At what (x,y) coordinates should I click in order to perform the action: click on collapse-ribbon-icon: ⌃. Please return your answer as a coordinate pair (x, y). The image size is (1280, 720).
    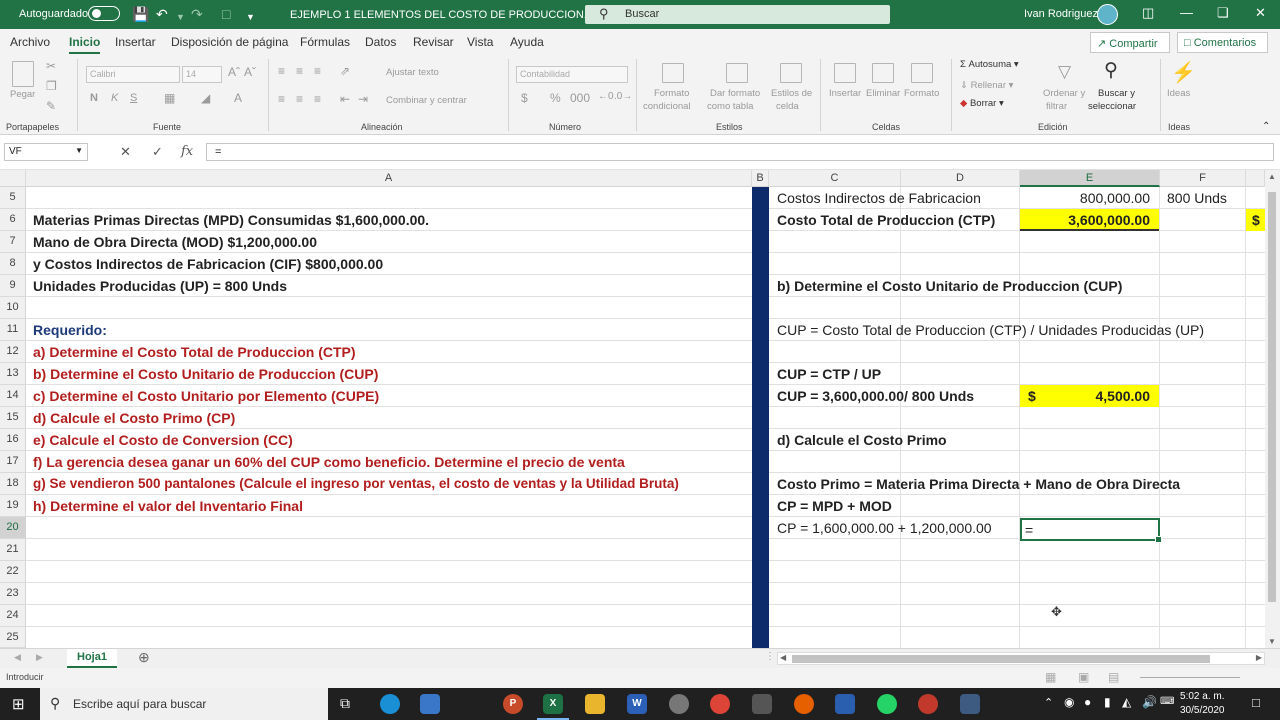
    Looking at the image, I should click on (1266, 126).